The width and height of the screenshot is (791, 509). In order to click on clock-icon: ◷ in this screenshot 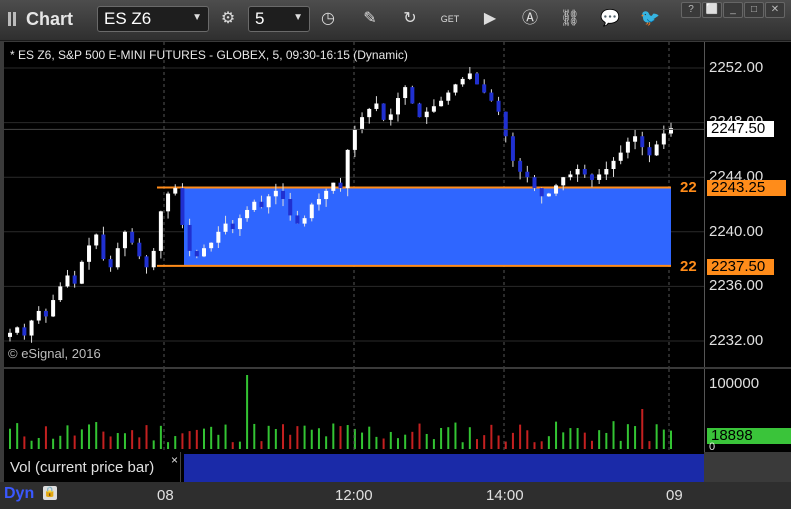, I will do `click(328, 19)`.